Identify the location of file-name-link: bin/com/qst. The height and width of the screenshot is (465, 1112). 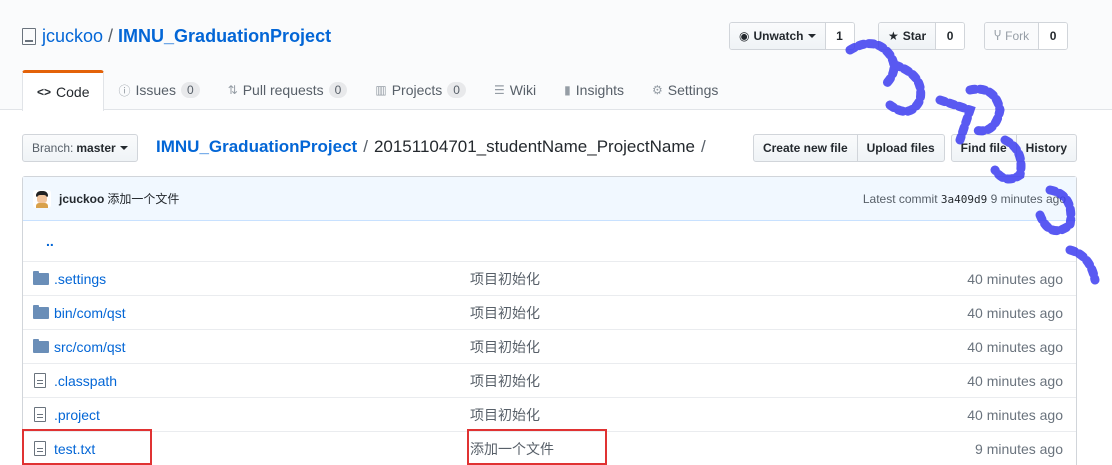
(90, 313).